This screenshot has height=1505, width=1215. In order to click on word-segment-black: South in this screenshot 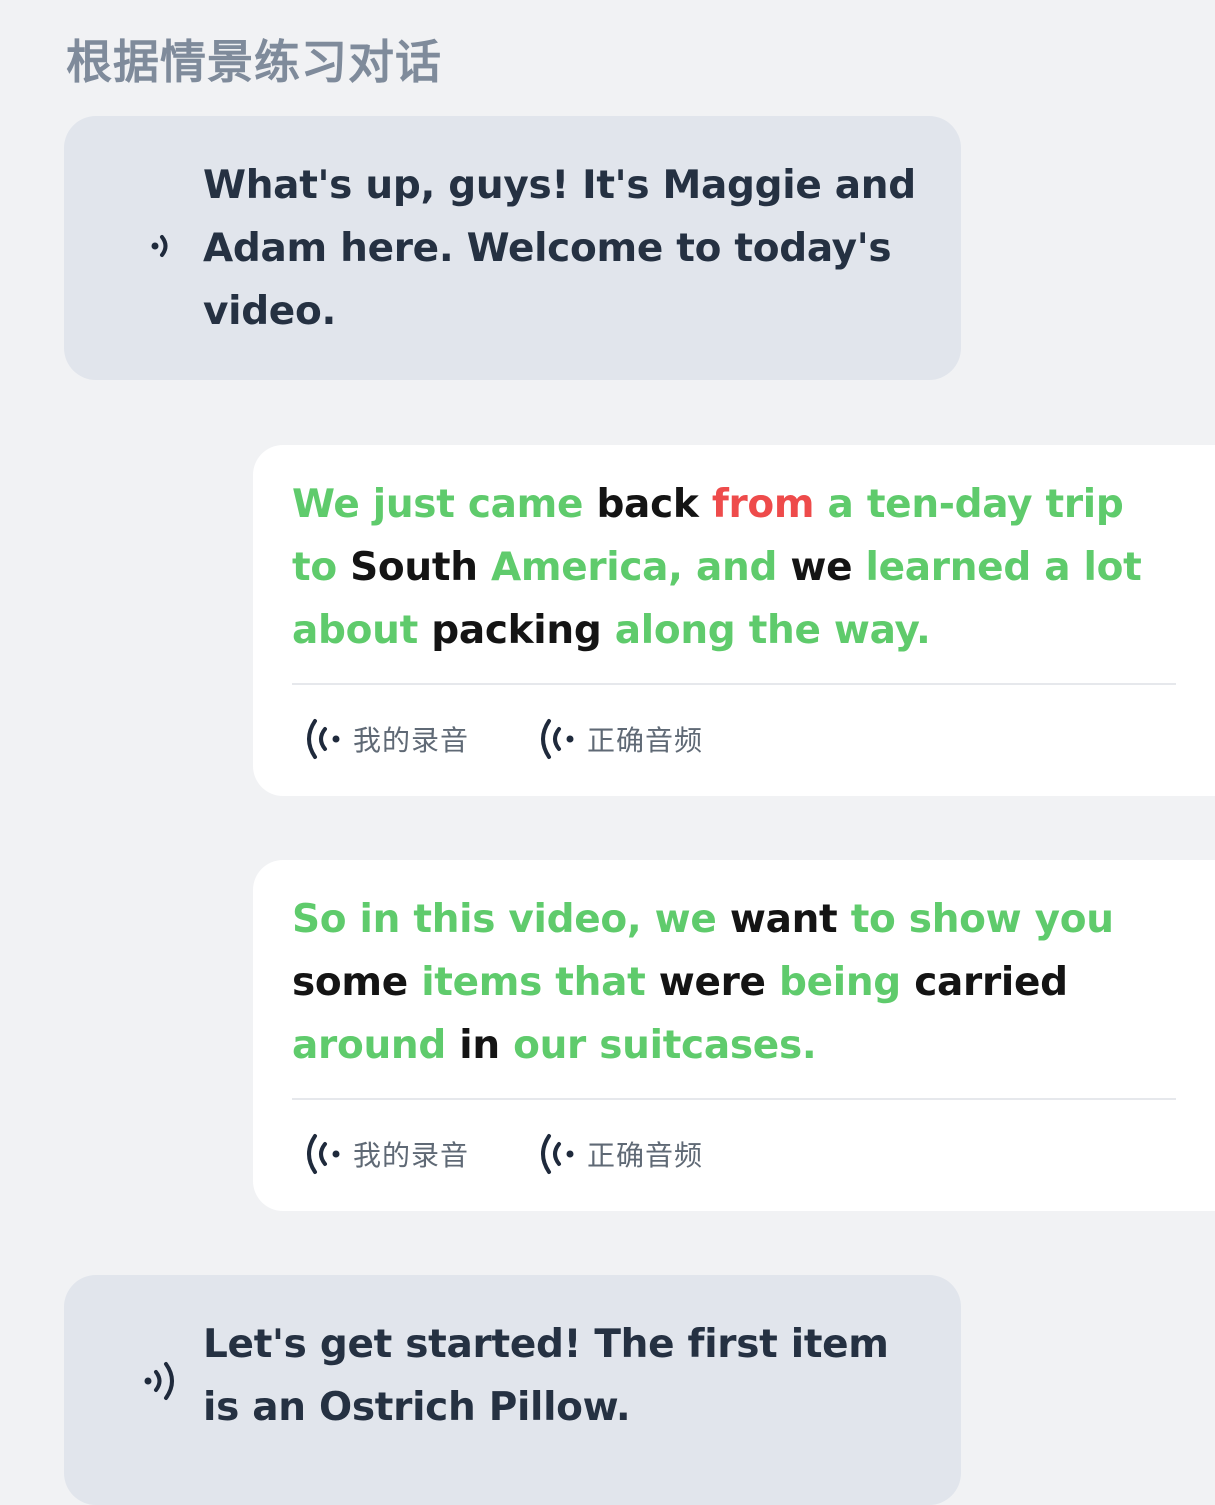, I will do `click(420, 567)`.